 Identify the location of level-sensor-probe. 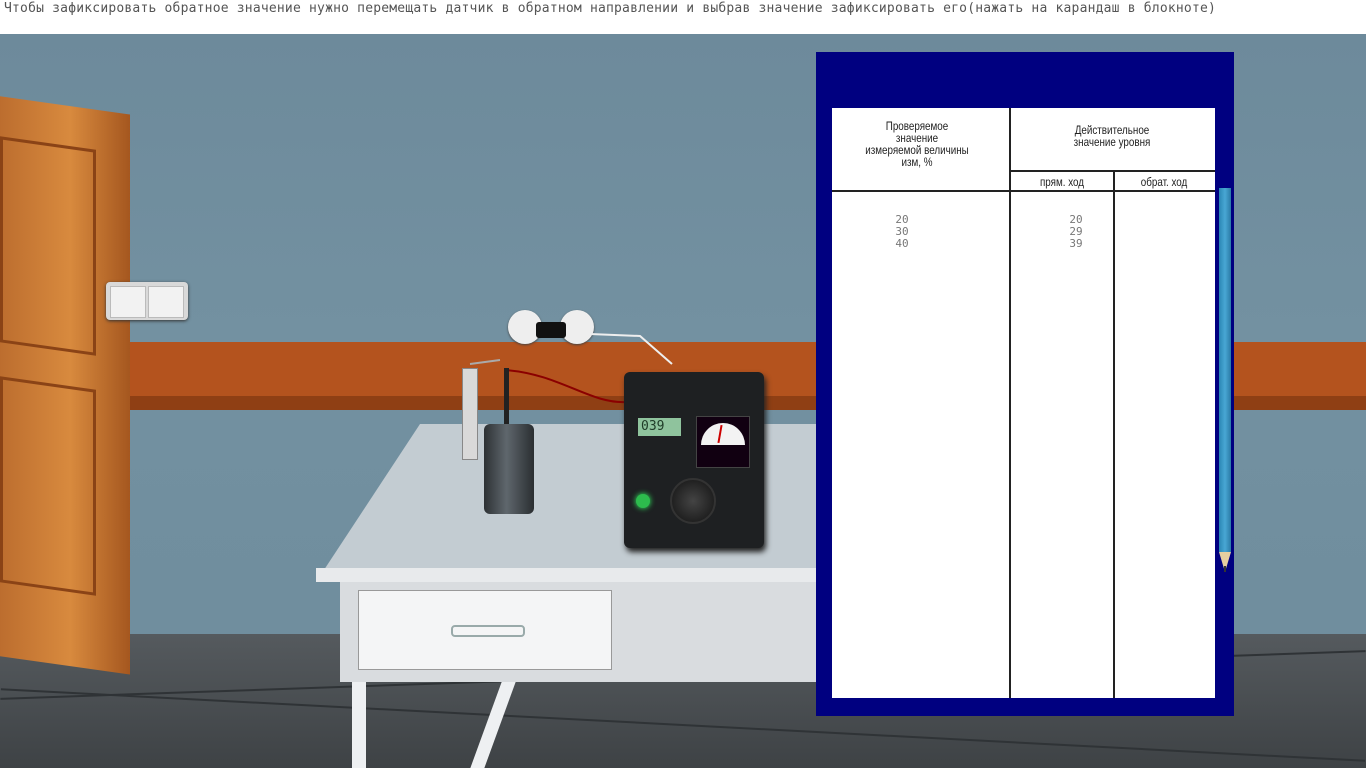
(506, 398).